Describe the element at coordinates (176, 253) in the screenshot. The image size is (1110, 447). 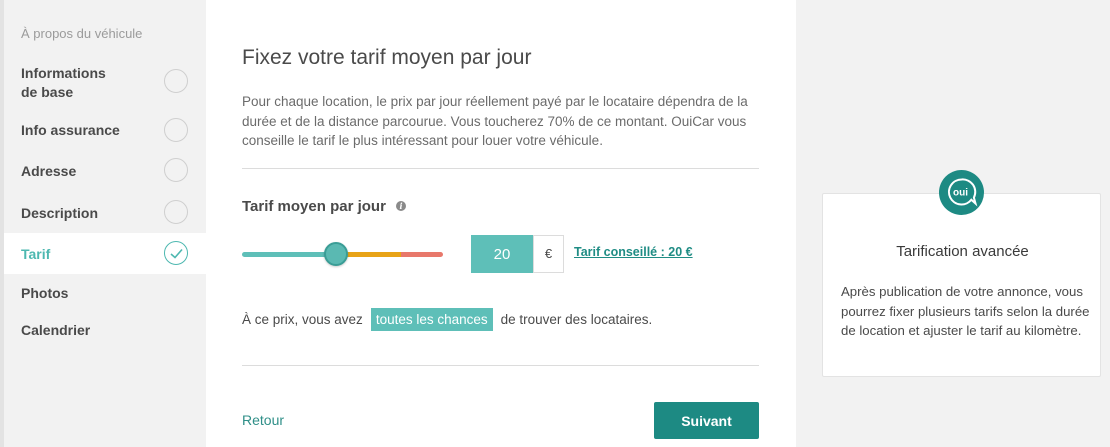
I see `check-circle-icon` at that location.